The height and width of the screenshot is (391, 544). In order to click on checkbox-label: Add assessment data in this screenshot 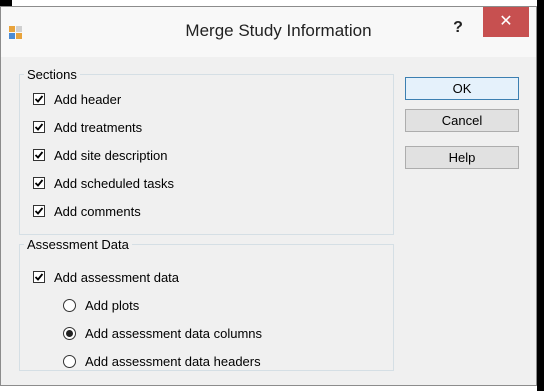, I will do `click(117, 277)`.